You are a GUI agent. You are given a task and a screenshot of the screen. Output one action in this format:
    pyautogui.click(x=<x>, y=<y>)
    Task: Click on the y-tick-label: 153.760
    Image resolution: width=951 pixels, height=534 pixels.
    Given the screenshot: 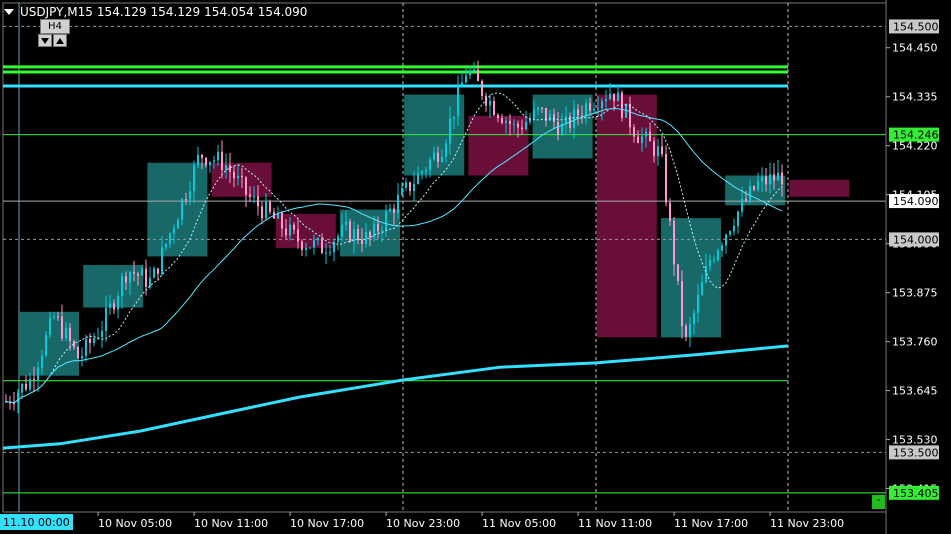 What is the action you would take?
    pyautogui.click(x=915, y=342)
    